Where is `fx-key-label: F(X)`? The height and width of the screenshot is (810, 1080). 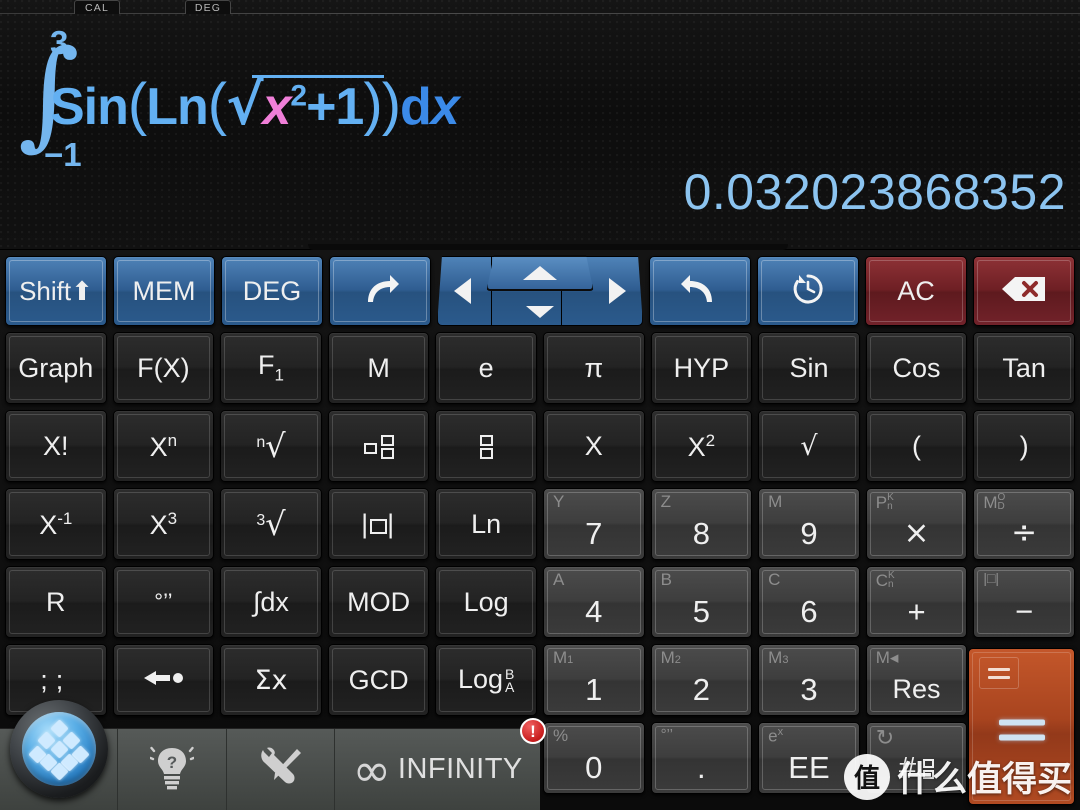
fx-key-label: F(X) is located at coordinates (163, 367).